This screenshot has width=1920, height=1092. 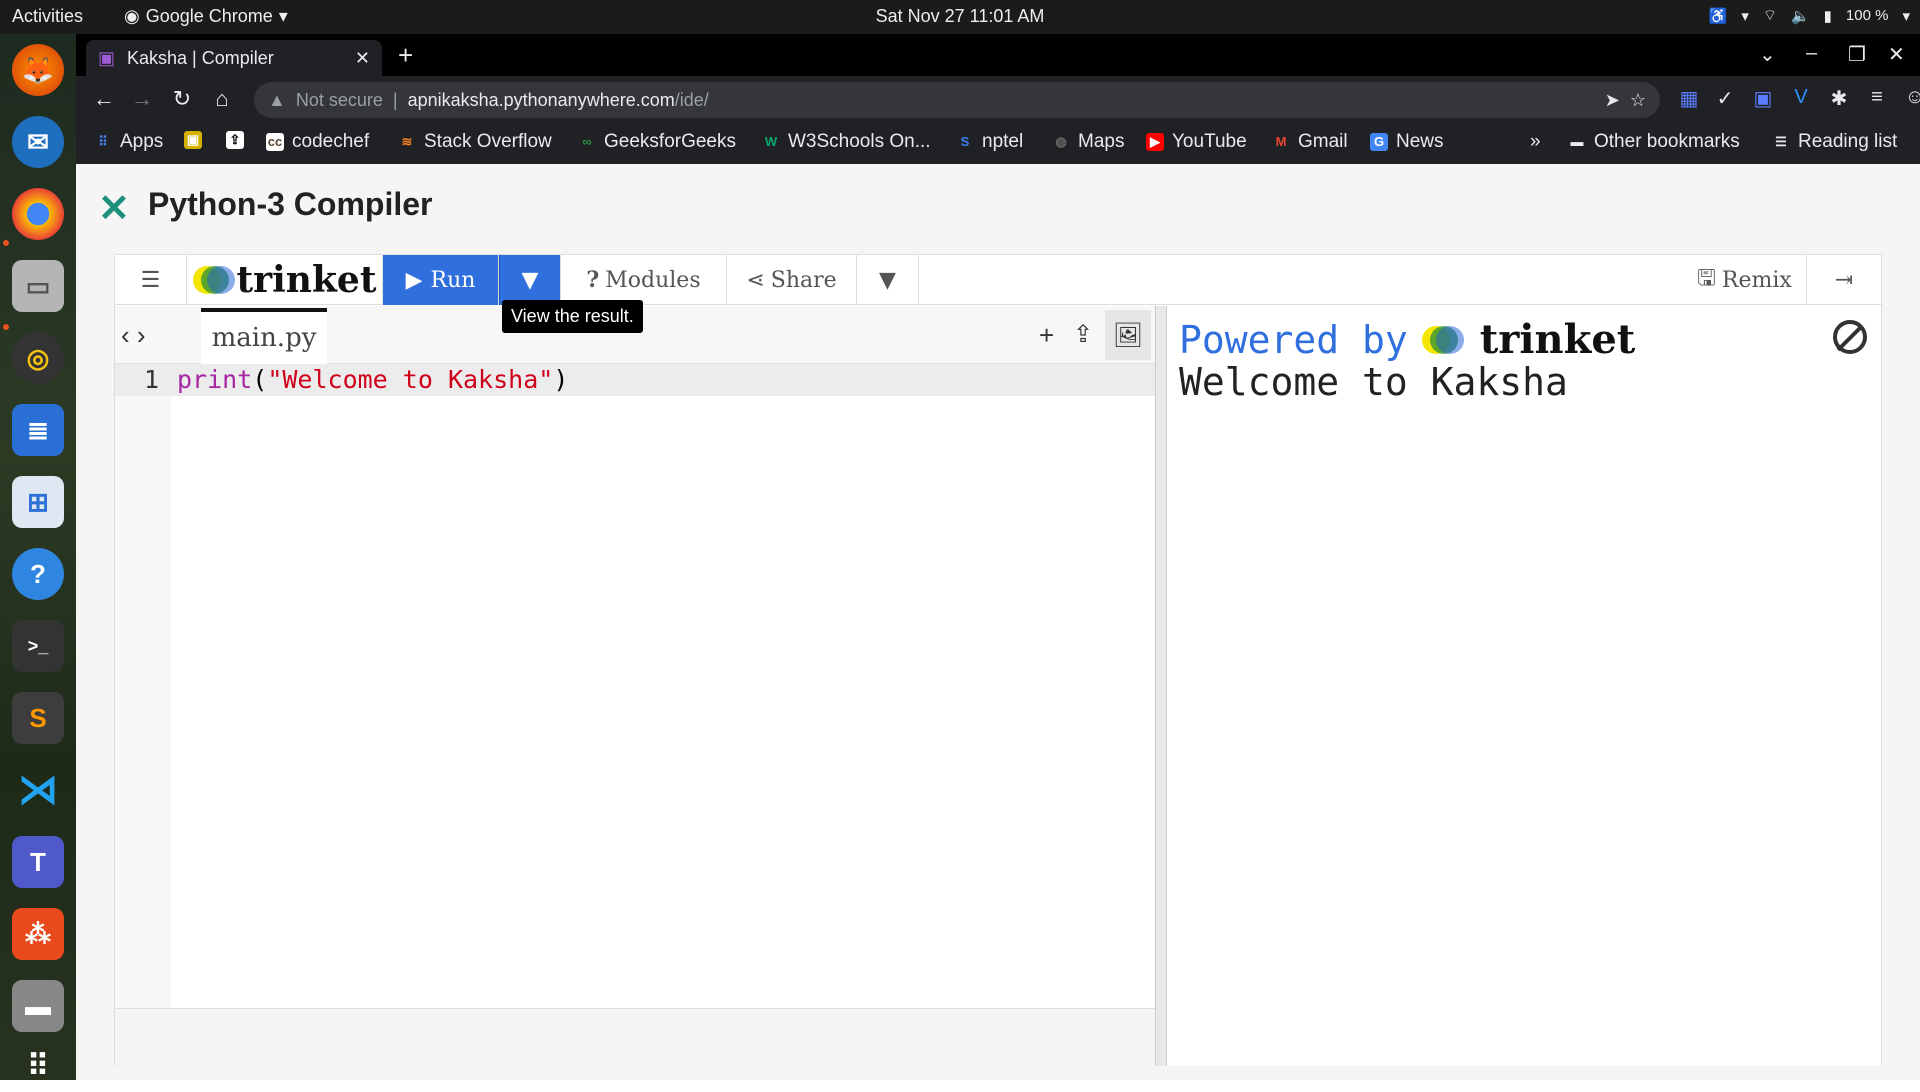 I want to click on dock: 🦊 ✉ ▭ ◎ ≣ ⊞ ? >_ S ⋊ T ⁂ ▬ ⠿, so click(x=38, y=558).